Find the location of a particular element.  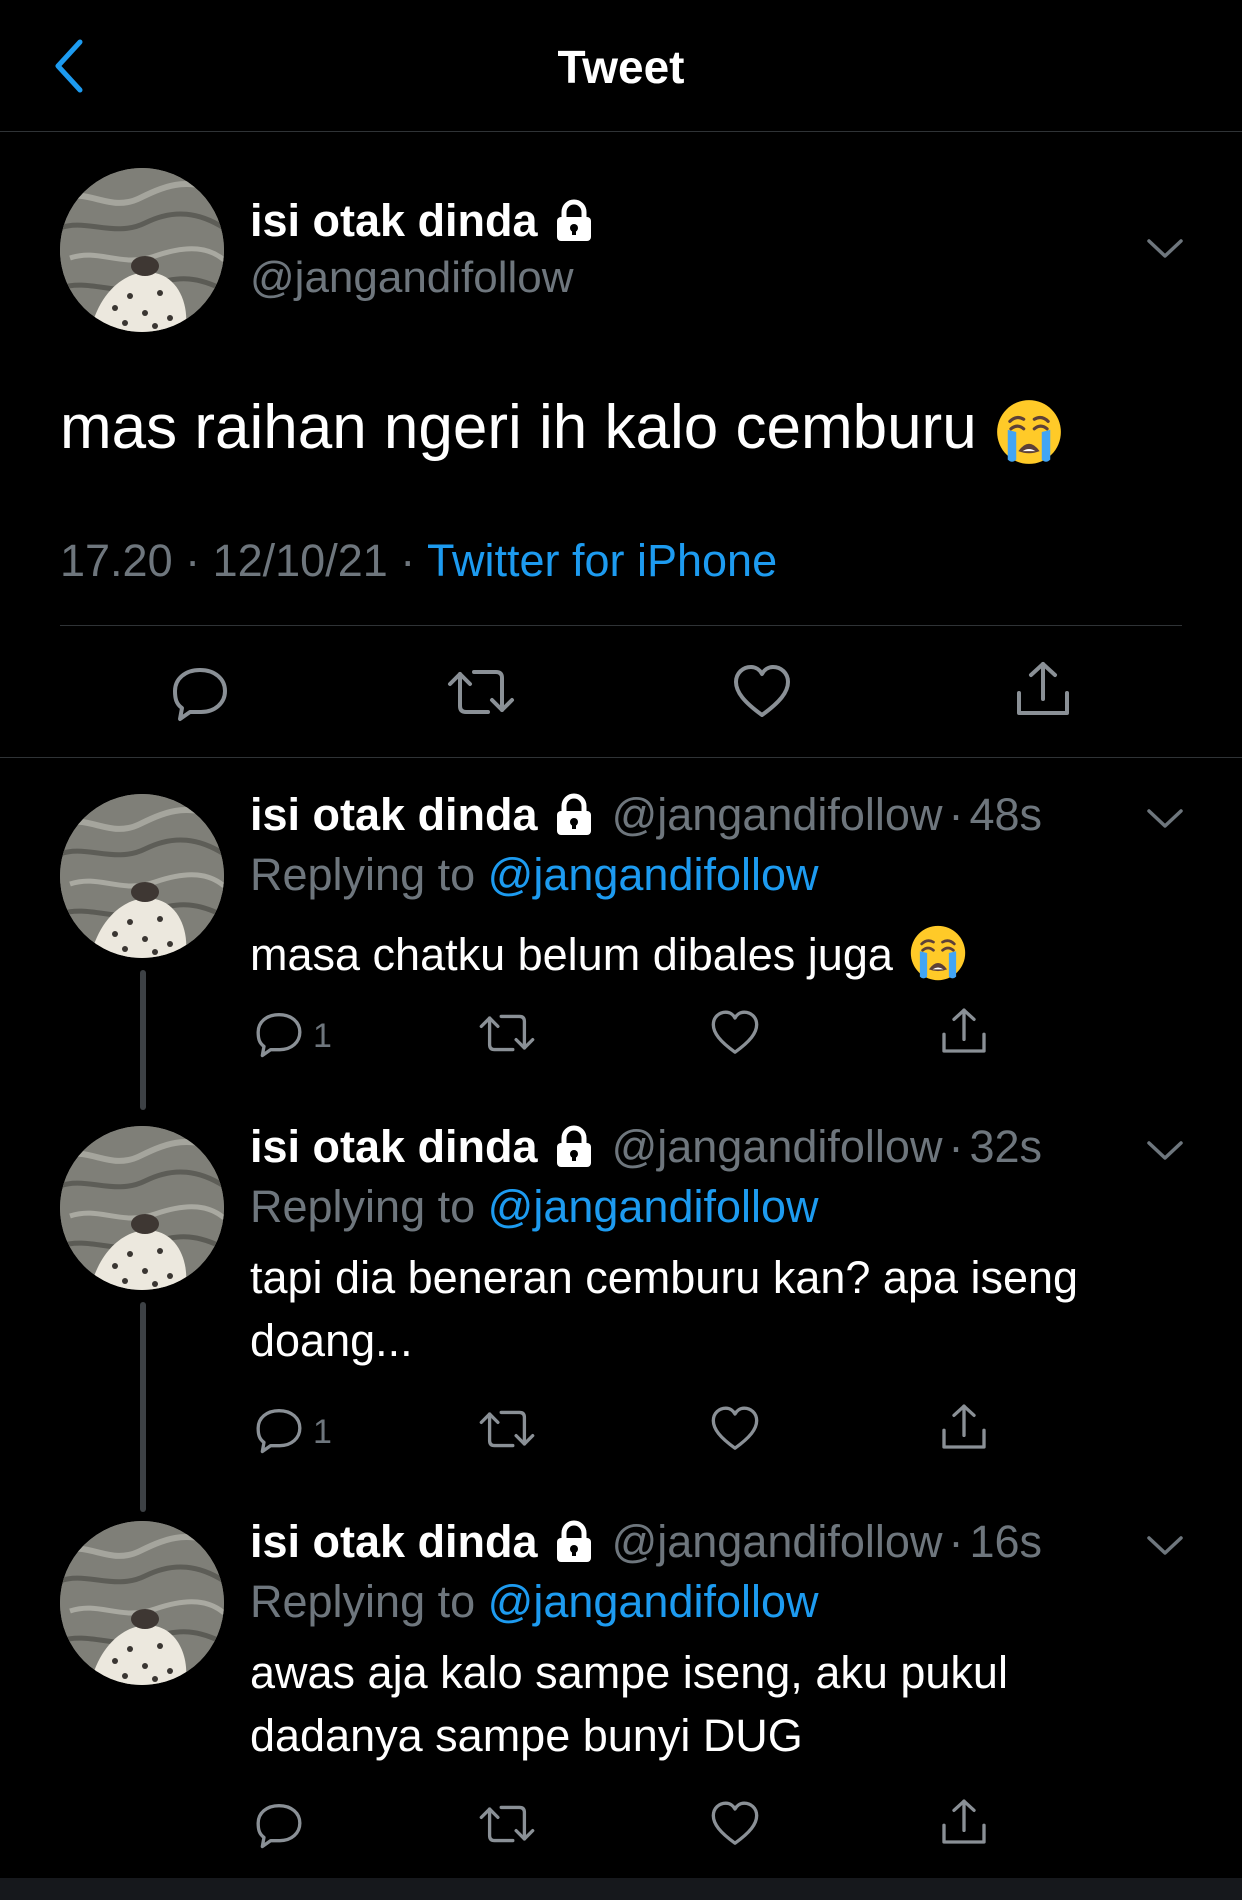

tweet-timestamp: 17.20 · 12/10/21 · is located at coordinates (243, 560).